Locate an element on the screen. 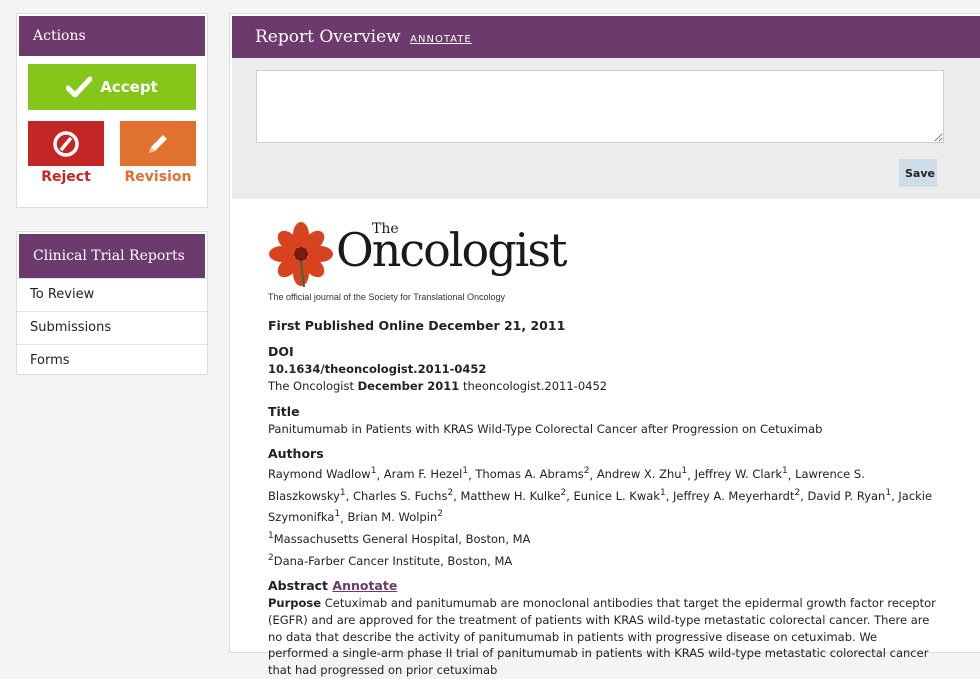 The width and height of the screenshot is (980, 679). reject-button is located at coordinates (66, 143).